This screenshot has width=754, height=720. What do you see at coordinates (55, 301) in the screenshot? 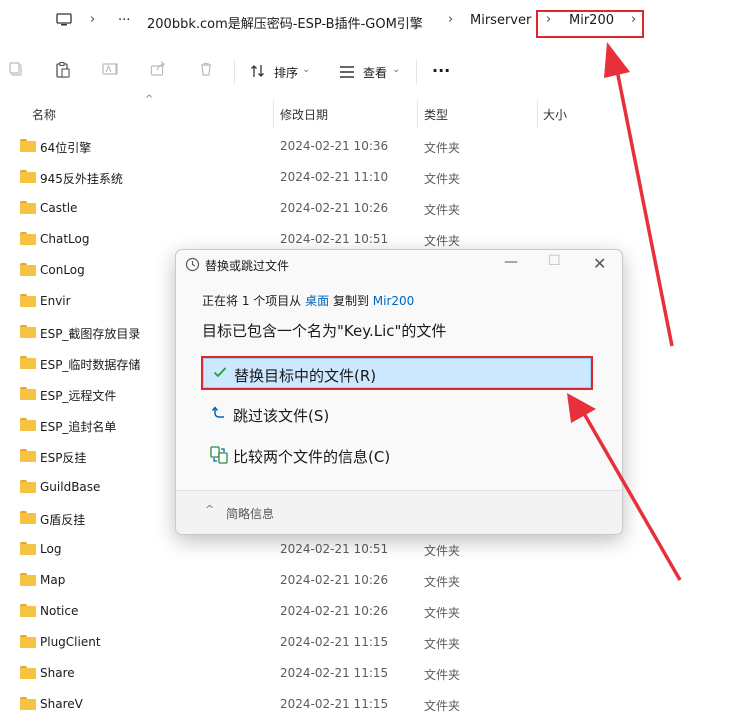
I see `file-name: Envir` at bounding box center [55, 301].